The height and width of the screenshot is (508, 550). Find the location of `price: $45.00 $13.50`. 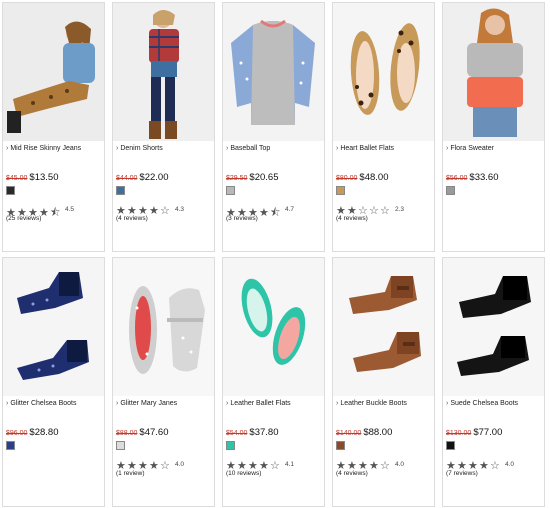

price: $45.00 $13.50 is located at coordinates (32, 177).